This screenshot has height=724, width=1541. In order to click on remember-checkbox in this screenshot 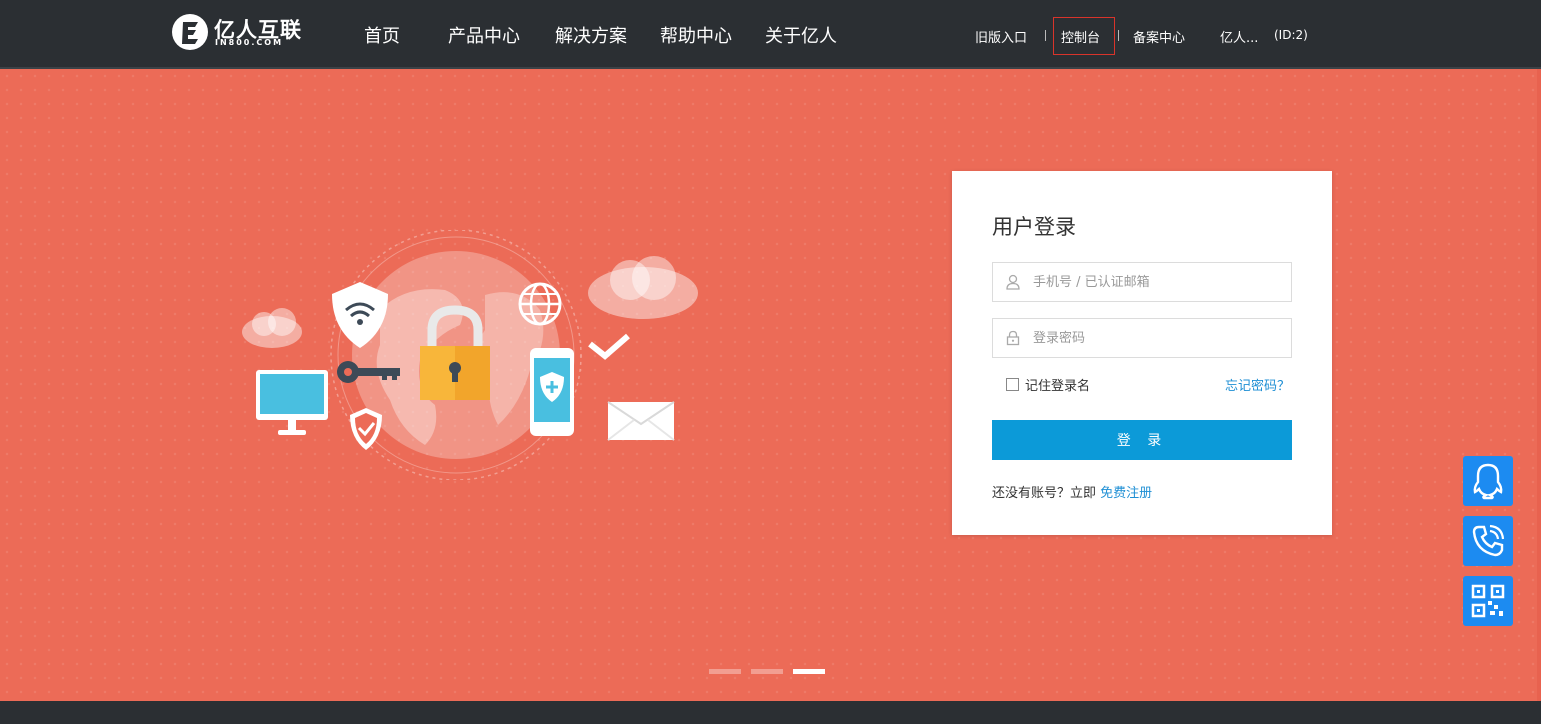, I will do `click(1012, 384)`.